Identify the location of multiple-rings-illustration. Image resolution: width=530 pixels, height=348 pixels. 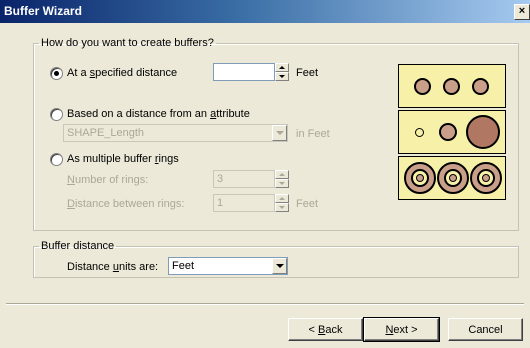
(452, 178).